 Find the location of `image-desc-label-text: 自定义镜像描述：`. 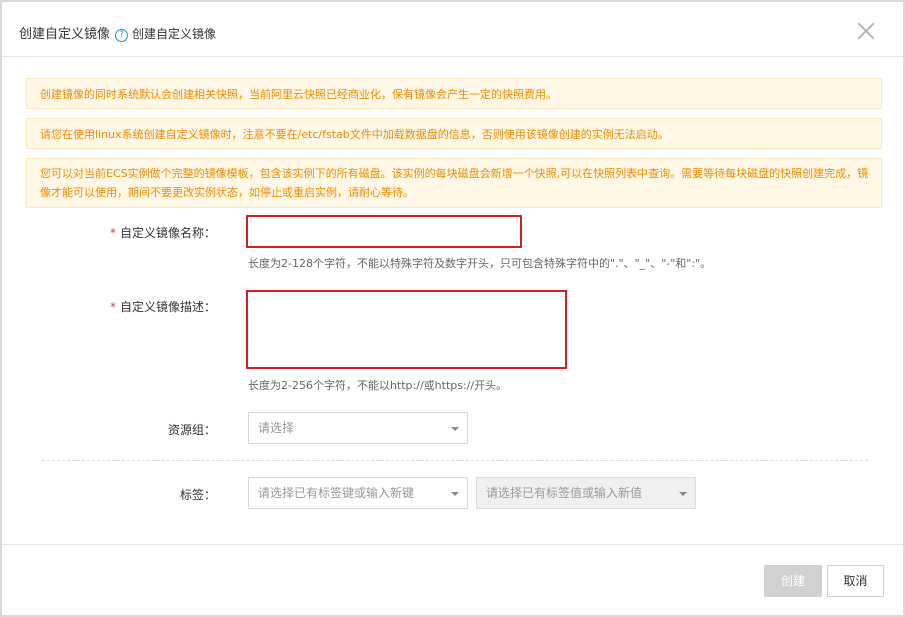

image-desc-label-text: 自定义镜像描述： is located at coordinates (167, 307).